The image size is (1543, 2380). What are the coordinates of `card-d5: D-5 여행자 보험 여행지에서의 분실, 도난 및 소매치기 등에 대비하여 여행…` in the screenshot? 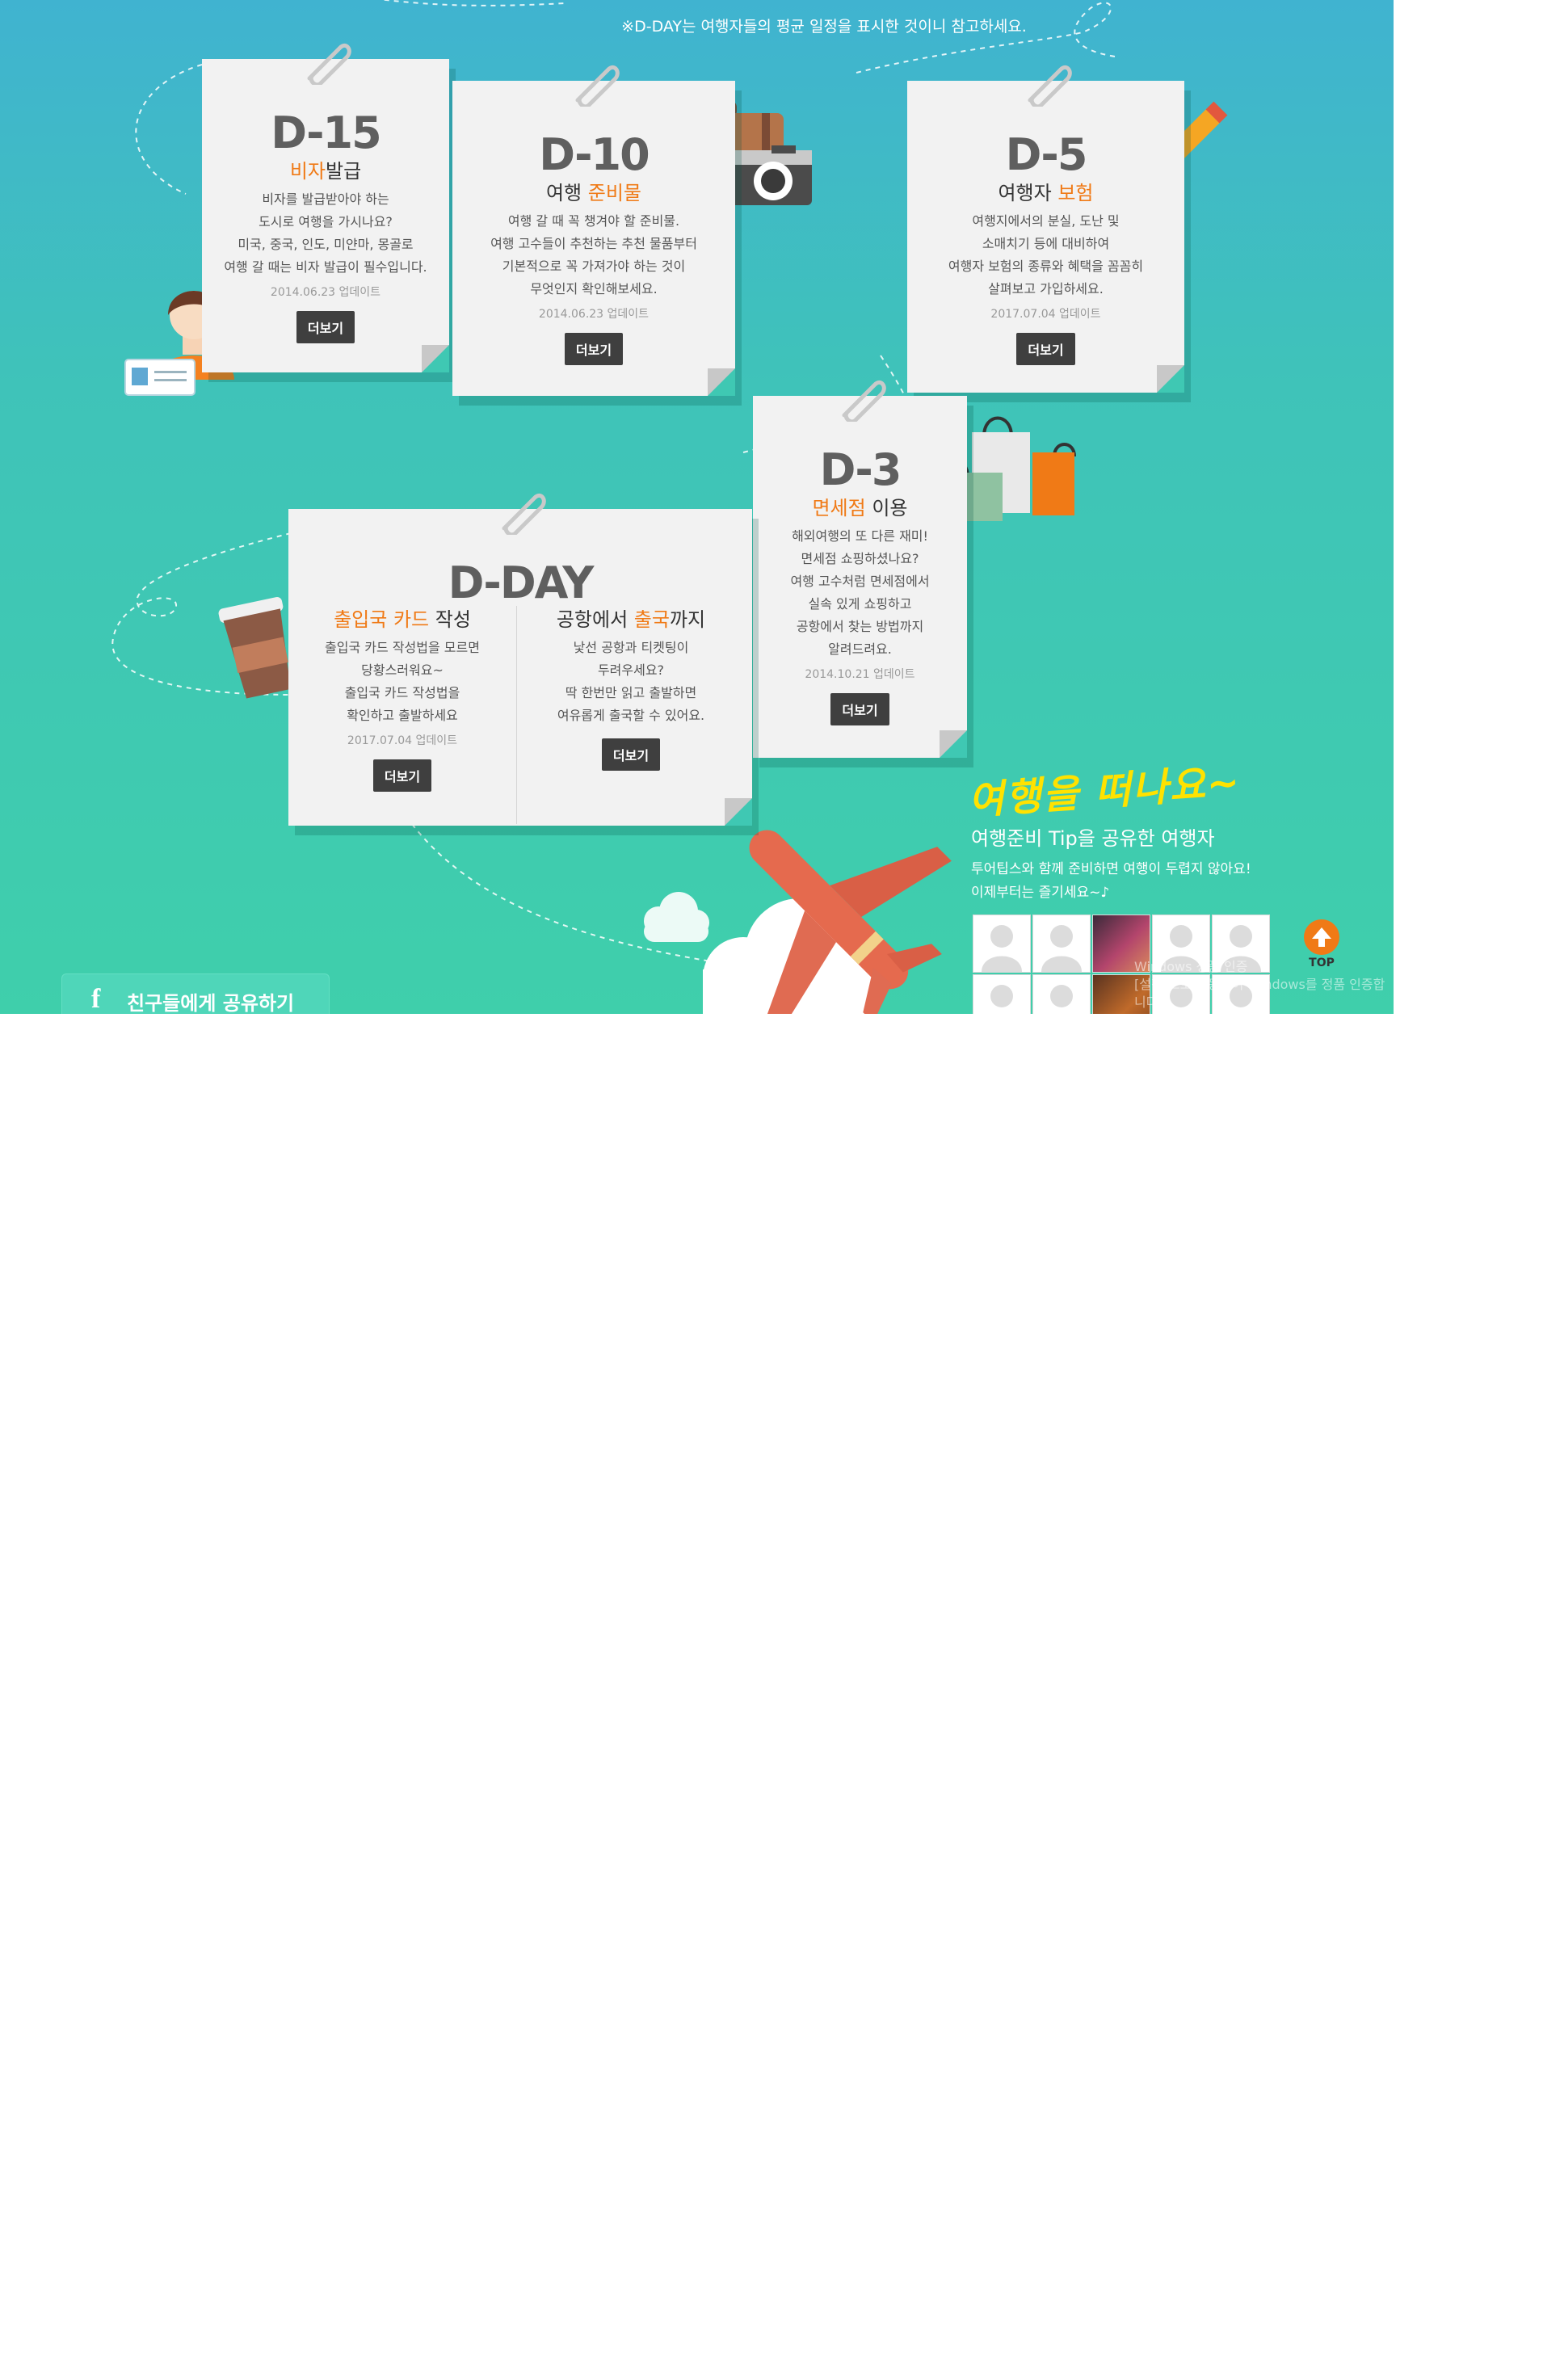 It's located at (1045, 229).